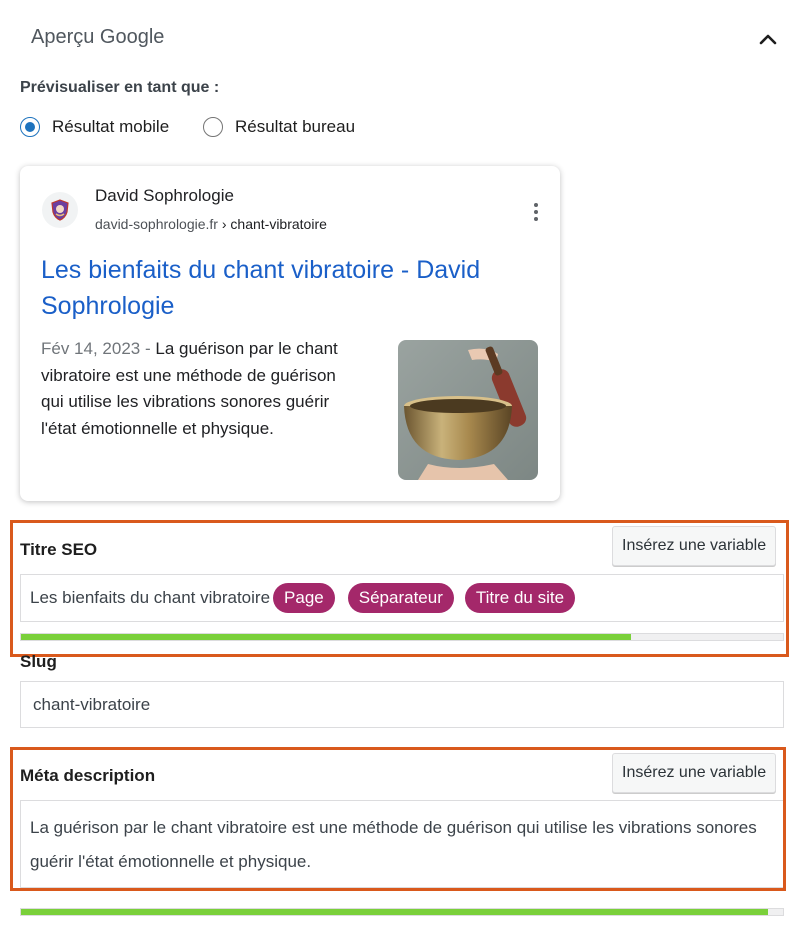 The height and width of the screenshot is (928, 798). I want to click on section-title: Aperçu Google, so click(98, 37).